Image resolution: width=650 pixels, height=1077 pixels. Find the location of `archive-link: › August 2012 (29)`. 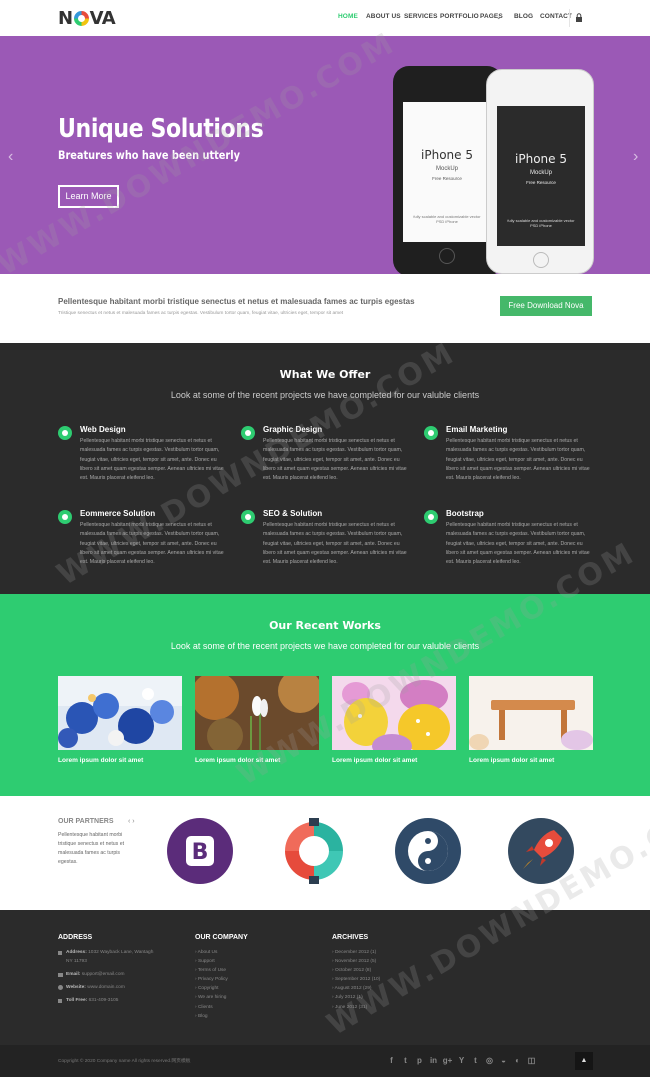

archive-link: › August 2012 (29) is located at coordinates (356, 988).